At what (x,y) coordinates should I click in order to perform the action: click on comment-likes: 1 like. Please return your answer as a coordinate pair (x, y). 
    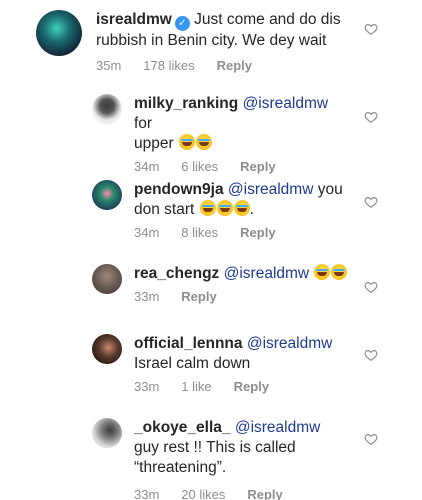
    Looking at the image, I should click on (196, 386).